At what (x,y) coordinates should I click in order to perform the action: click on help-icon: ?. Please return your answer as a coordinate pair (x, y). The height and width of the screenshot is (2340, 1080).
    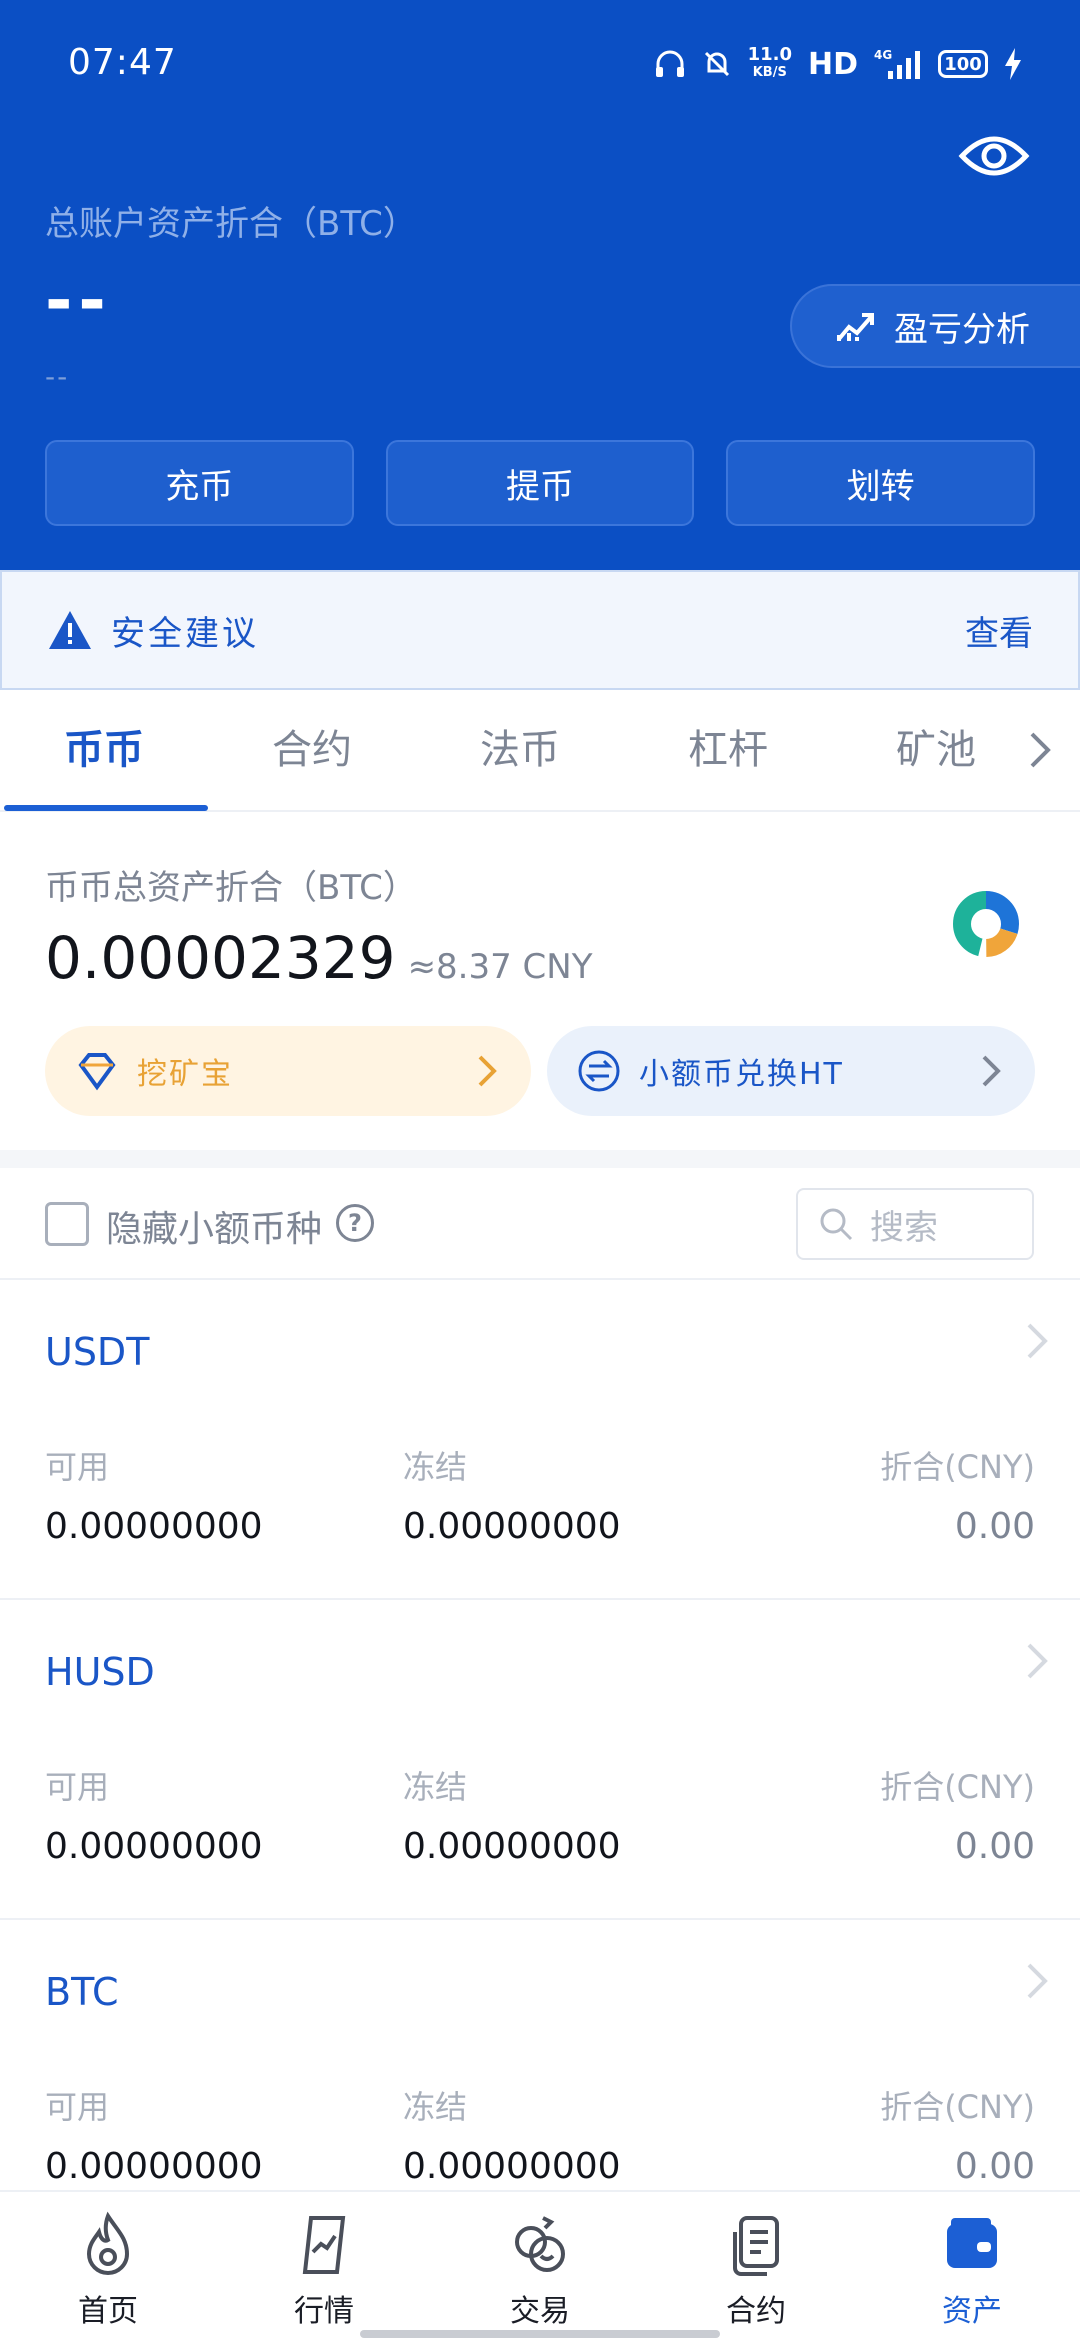
    Looking at the image, I should click on (355, 1223).